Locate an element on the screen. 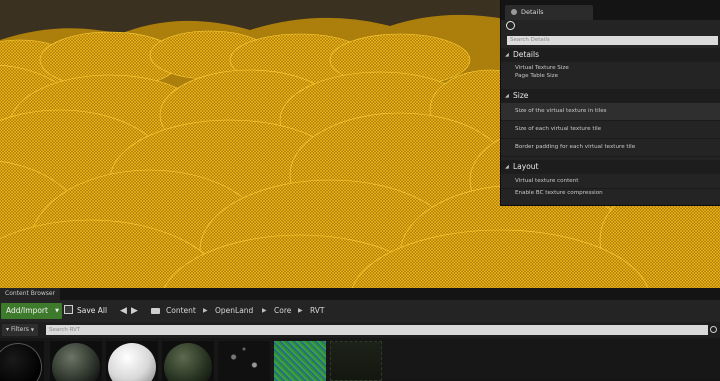 Image resolution: width=720 pixels, height=381 pixels. category-details-label: Details is located at coordinates (526, 54).